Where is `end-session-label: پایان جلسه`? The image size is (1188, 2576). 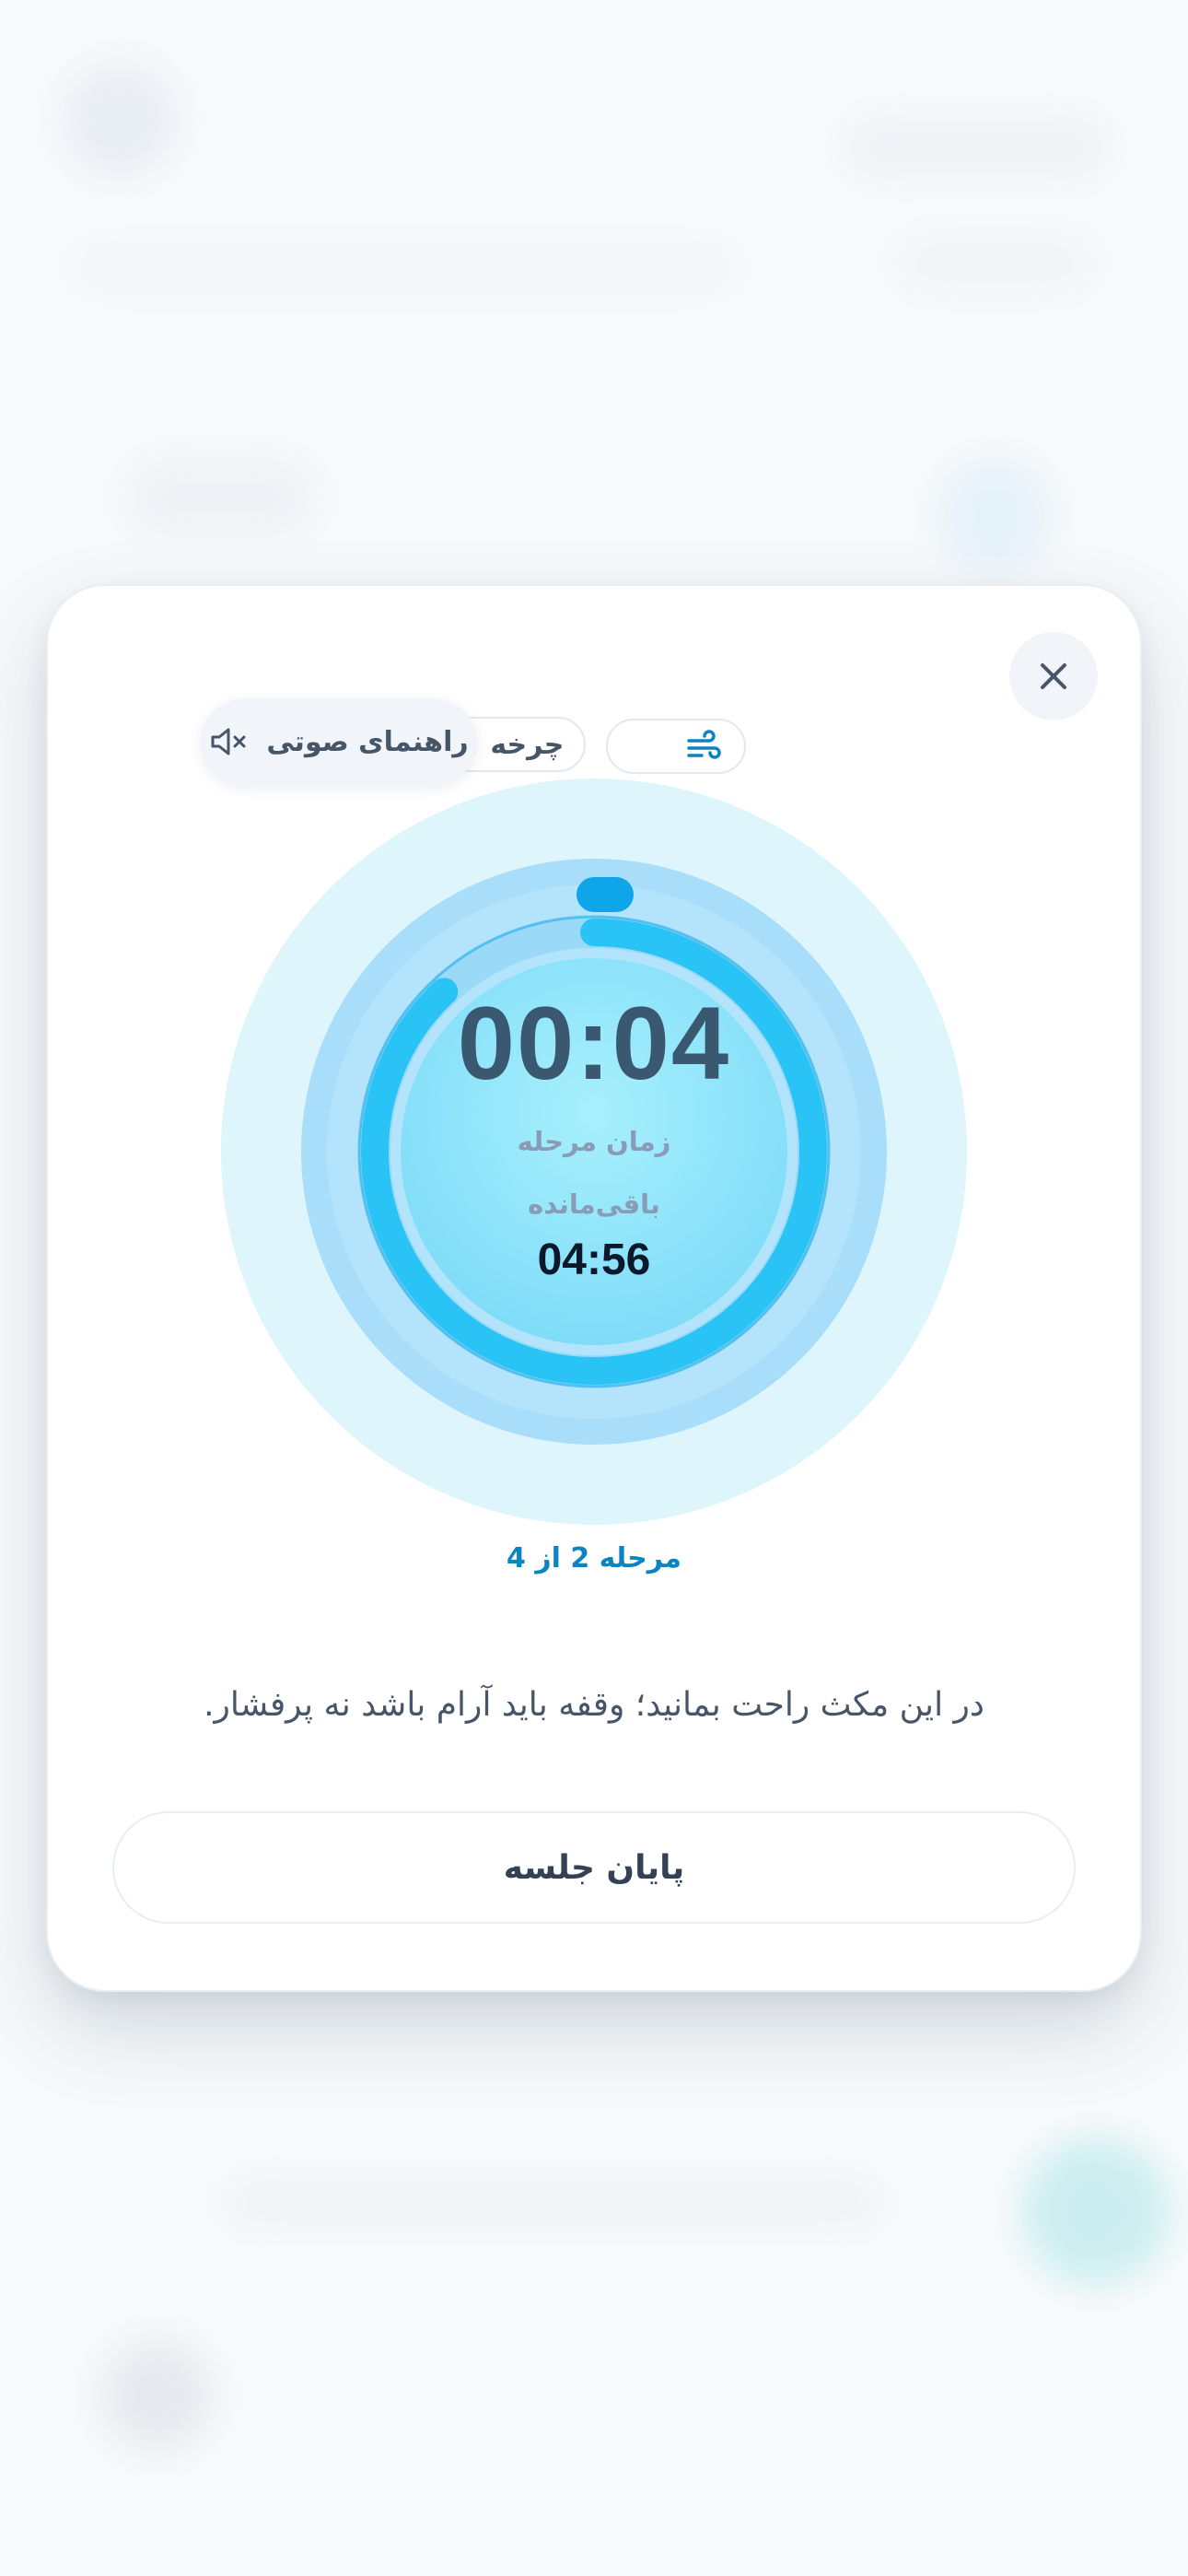 end-session-label: پایان جلسه is located at coordinates (594, 1867).